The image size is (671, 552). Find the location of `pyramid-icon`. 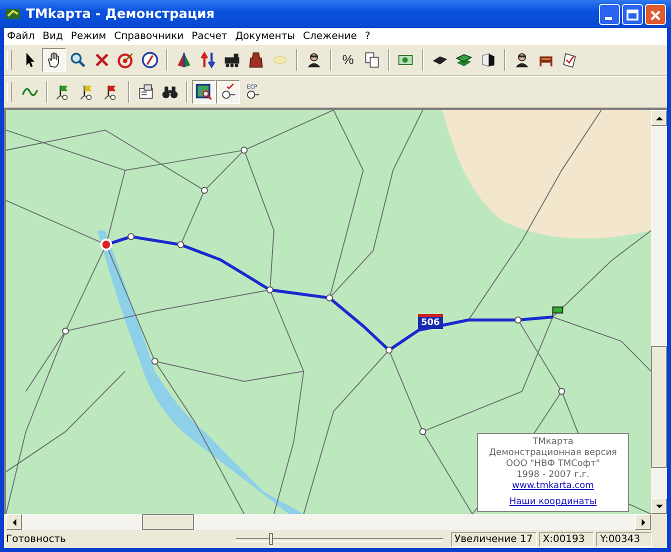

pyramid-icon is located at coordinates (184, 60).